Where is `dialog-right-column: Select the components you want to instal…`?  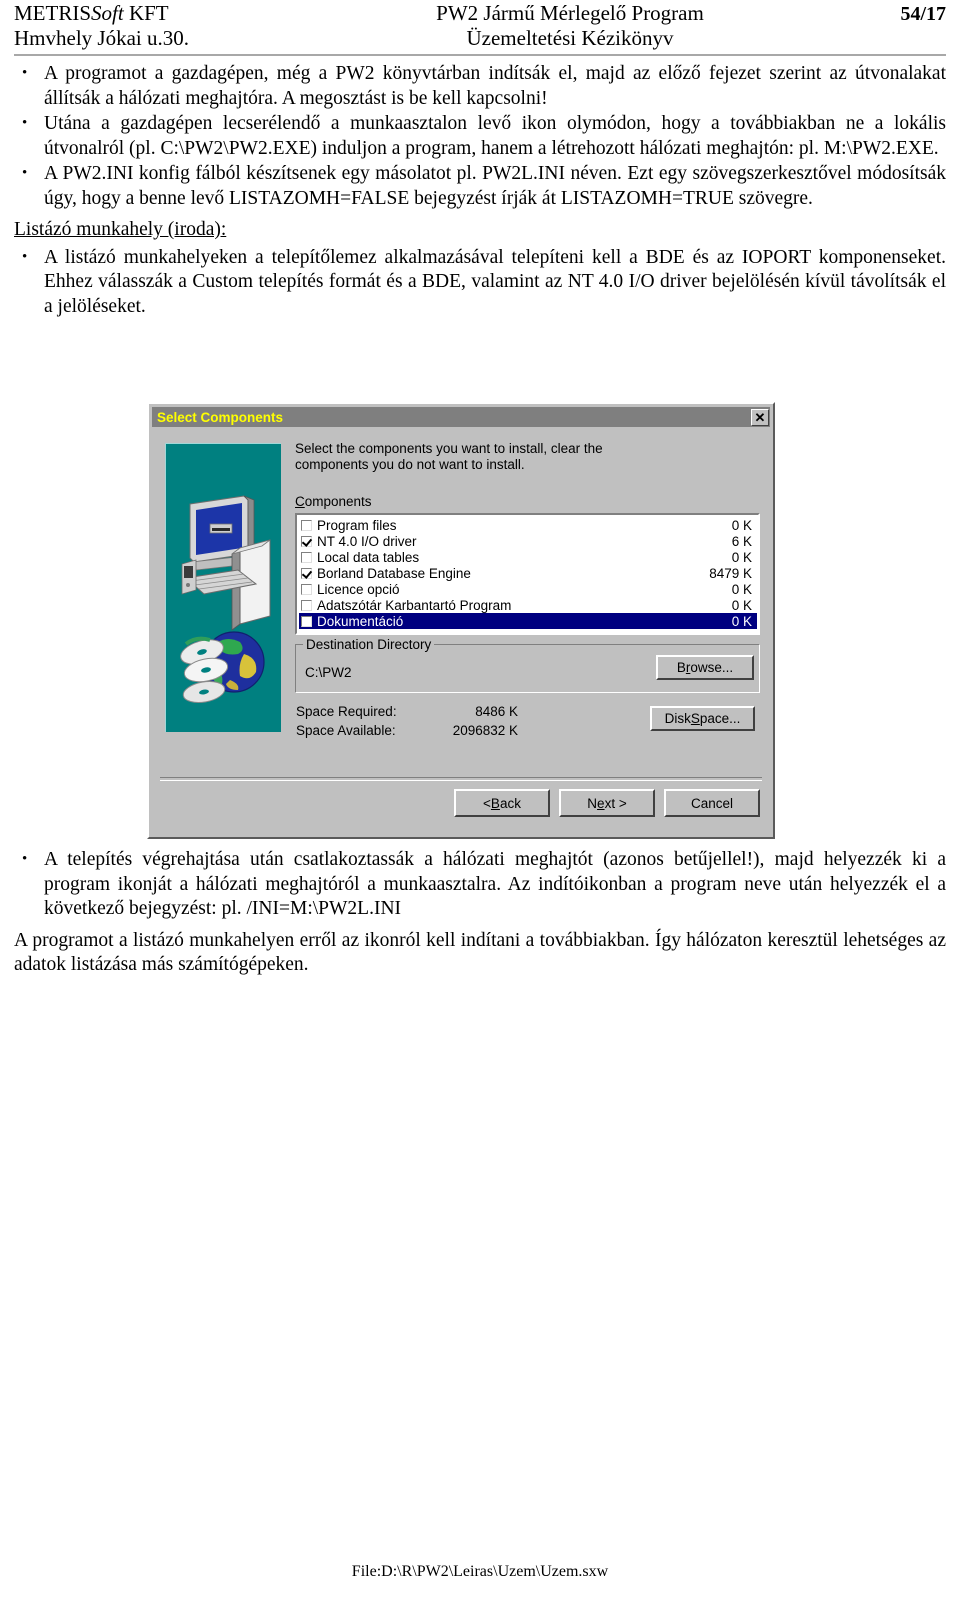 dialog-right-column: Select the components you want to instal… is located at coordinates (527, 591).